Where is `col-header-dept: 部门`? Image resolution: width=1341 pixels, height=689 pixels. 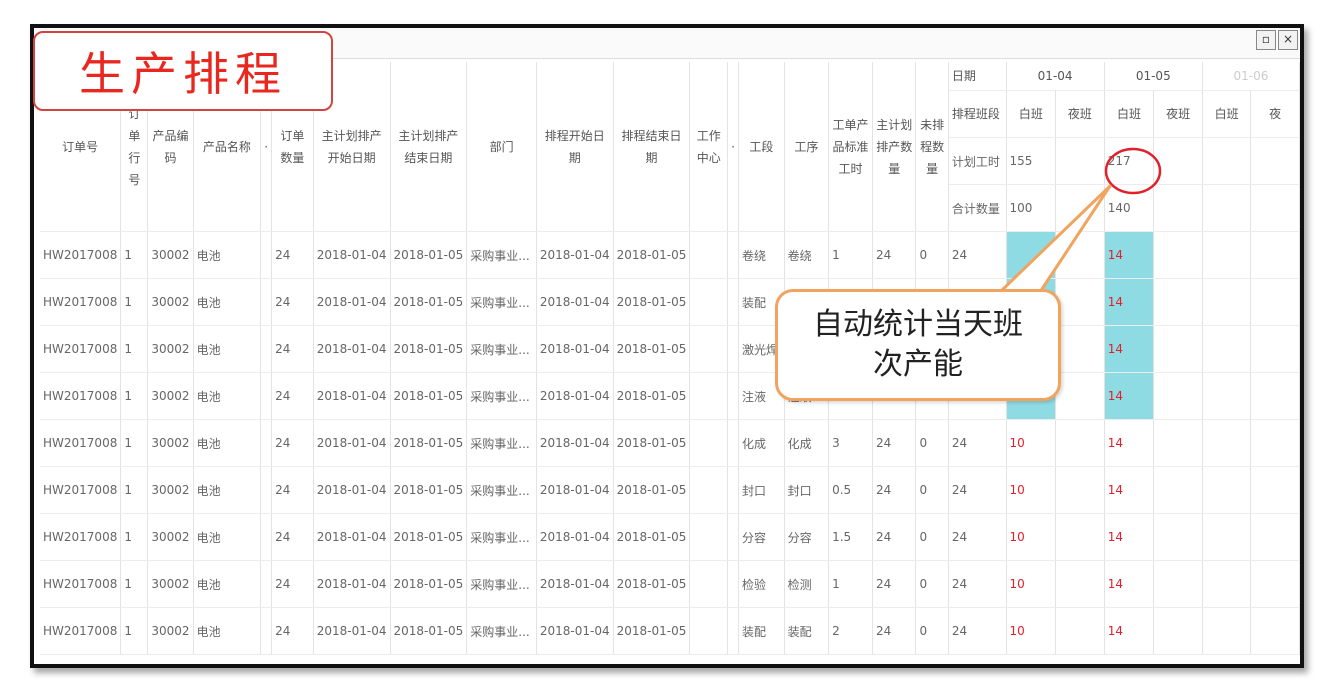
col-header-dept: 部门 is located at coordinates (501, 147).